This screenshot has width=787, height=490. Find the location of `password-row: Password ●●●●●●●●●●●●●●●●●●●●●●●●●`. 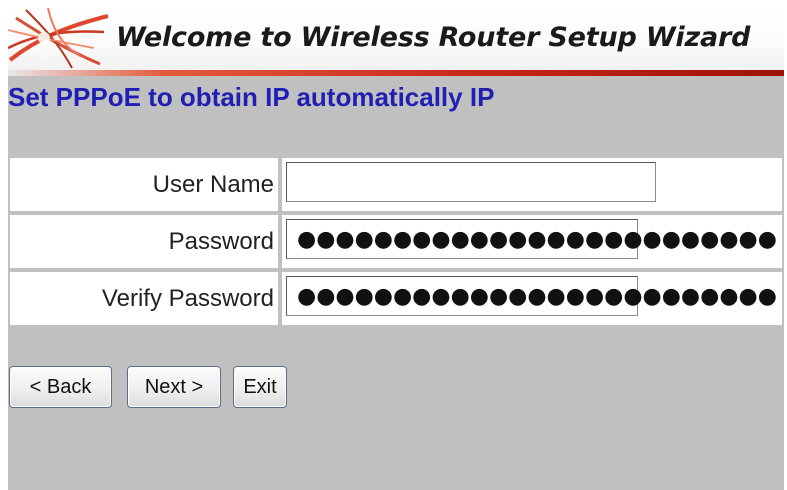

password-row: Password ●●●●●●●●●●●●●●●●●●●●●●●●● is located at coordinates (396, 241).